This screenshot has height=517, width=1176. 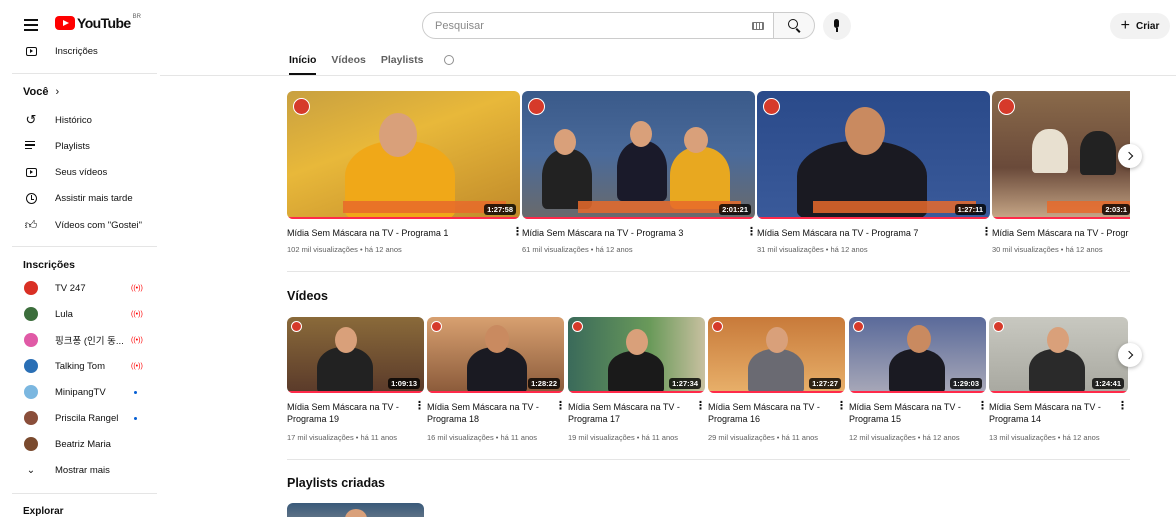 I want to click on video-thumbnail: 2:03:1, so click(x=1061, y=155).